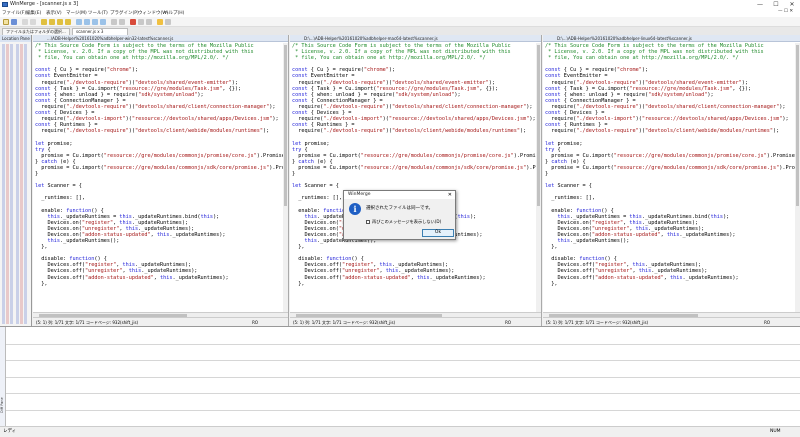 This screenshot has width=800, height=437. I want to click on menu-edit: 編集(E), so click(33, 13).